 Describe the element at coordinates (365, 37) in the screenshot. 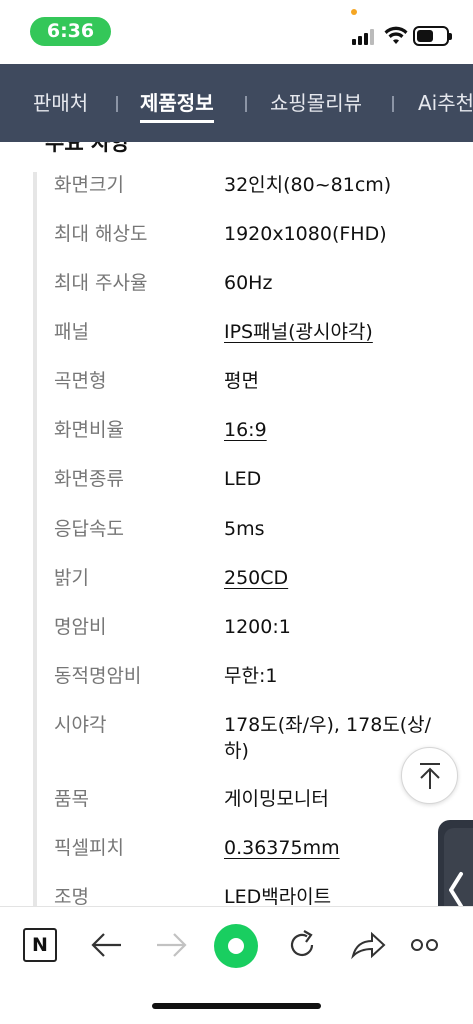

I see `cellular-signal-icon` at that location.